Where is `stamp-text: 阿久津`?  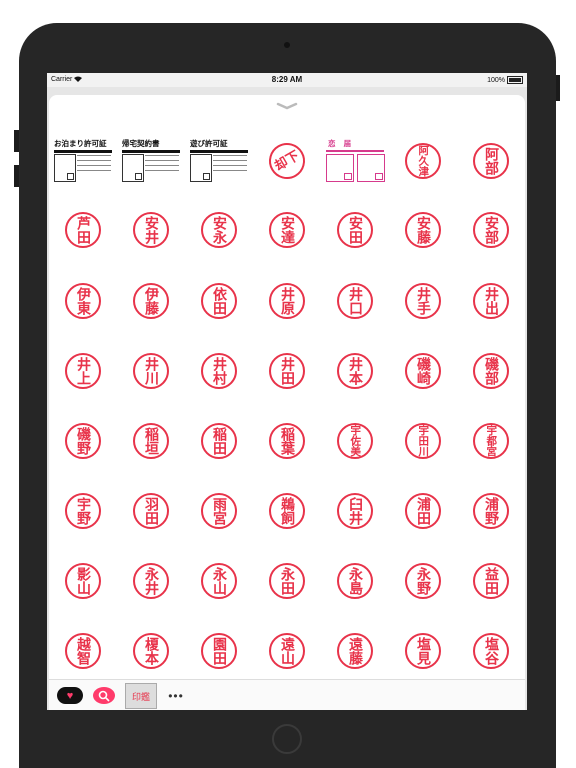 stamp-text: 阿久津 is located at coordinates (423, 161).